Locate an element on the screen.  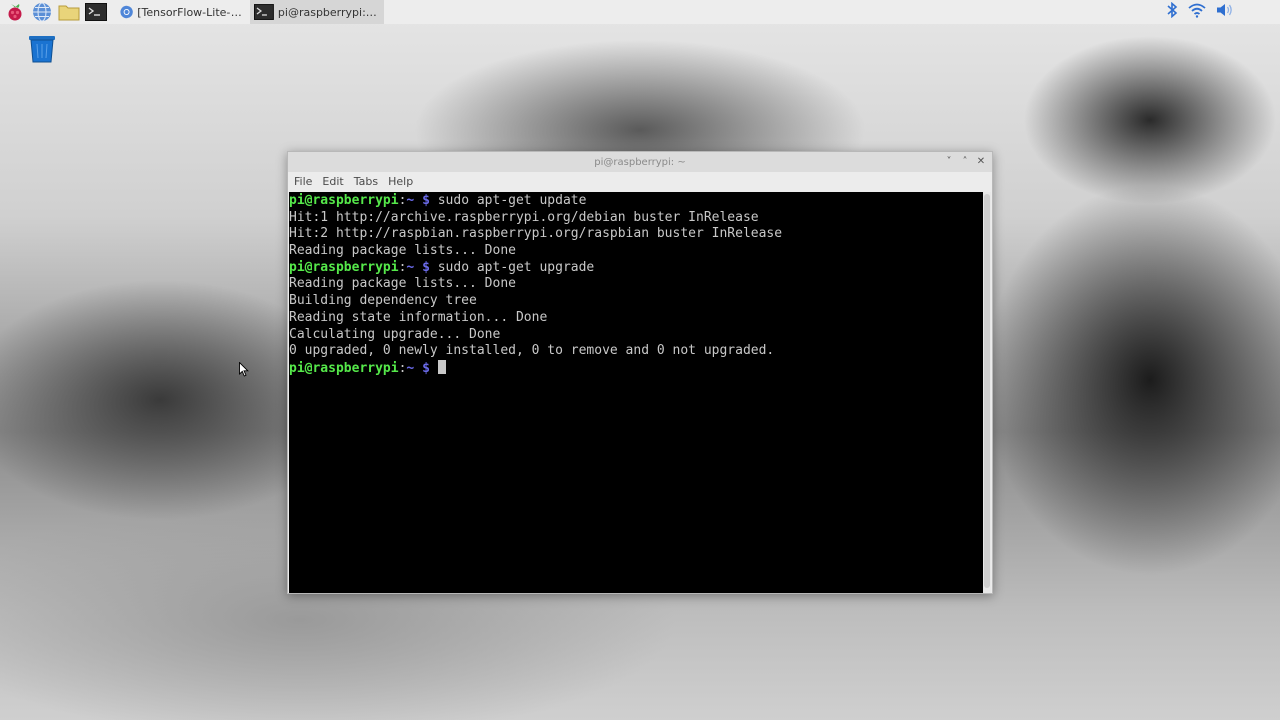
raspberry-menu-button is located at coordinates (15, 12).